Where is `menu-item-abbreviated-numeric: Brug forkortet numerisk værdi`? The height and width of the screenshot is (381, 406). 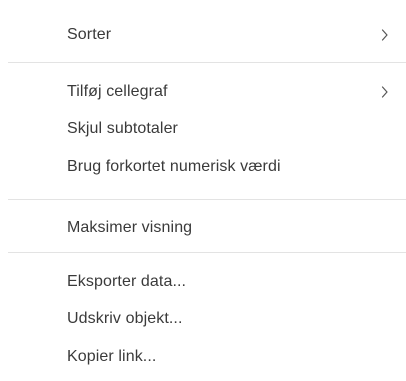
menu-item-abbreviated-numeric: Brug forkortet numerisk værdi is located at coordinates (203, 167).